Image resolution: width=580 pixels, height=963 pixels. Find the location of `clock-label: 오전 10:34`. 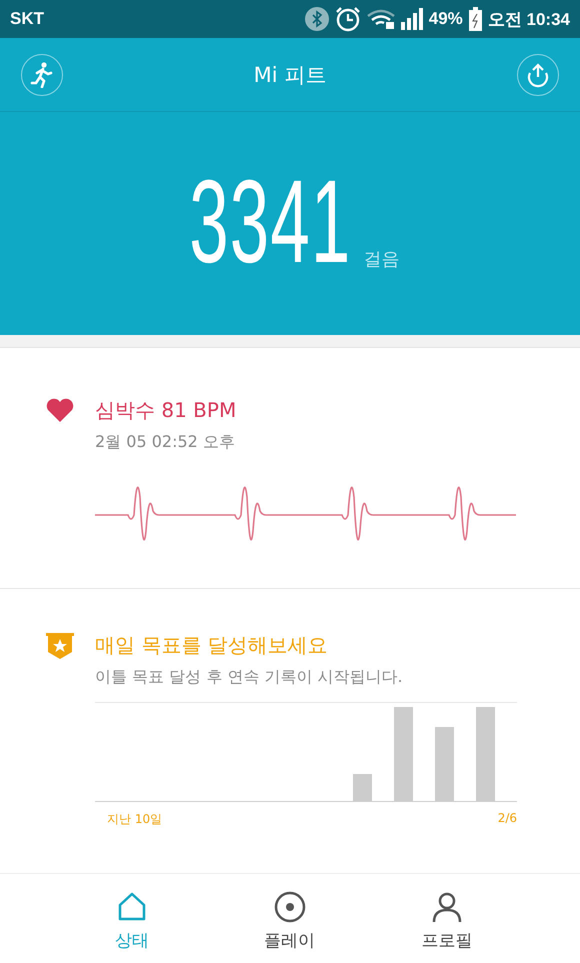

clock-label: 오전 10:34 is located at coordinates (529, 19).